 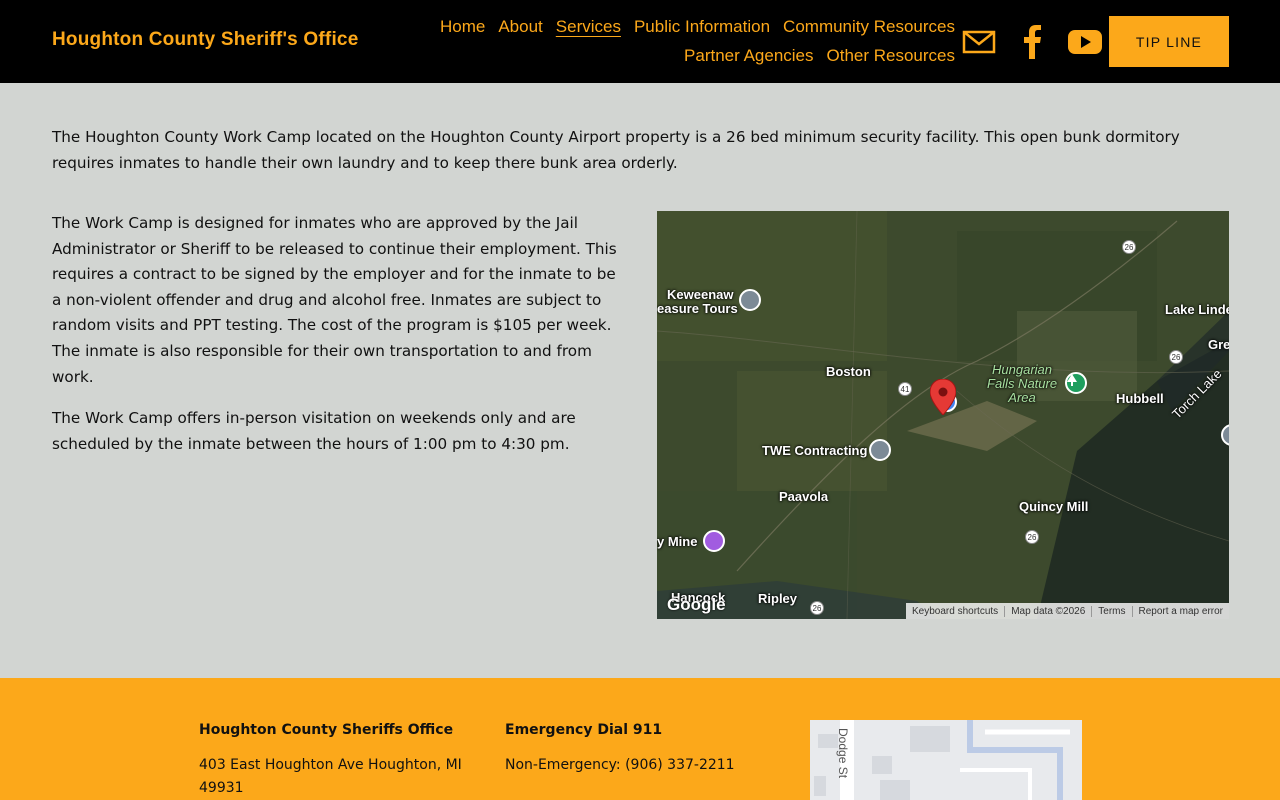 I want to click on map-label-boston: Boston, so click(x=848, y=371).